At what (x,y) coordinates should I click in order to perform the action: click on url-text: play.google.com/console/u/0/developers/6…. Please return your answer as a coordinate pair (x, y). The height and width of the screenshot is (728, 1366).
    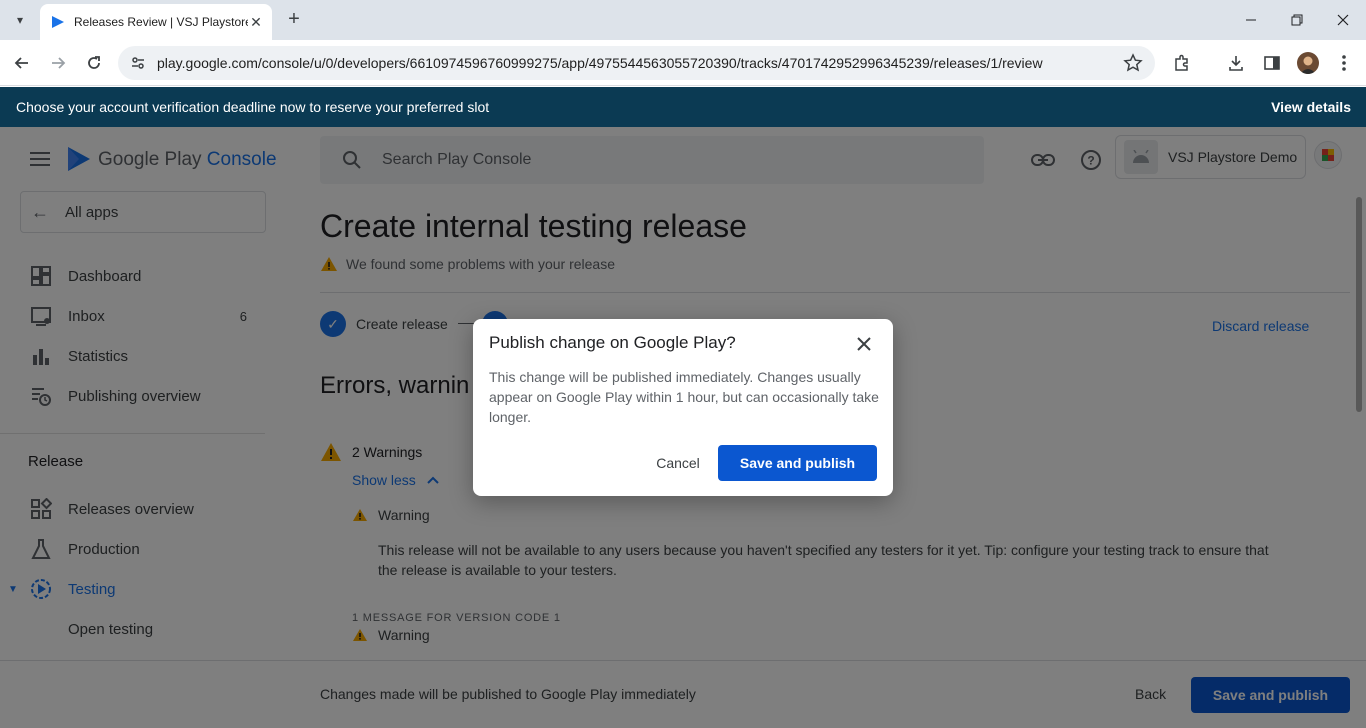
    Looking at the image, I should click on (600, 63).